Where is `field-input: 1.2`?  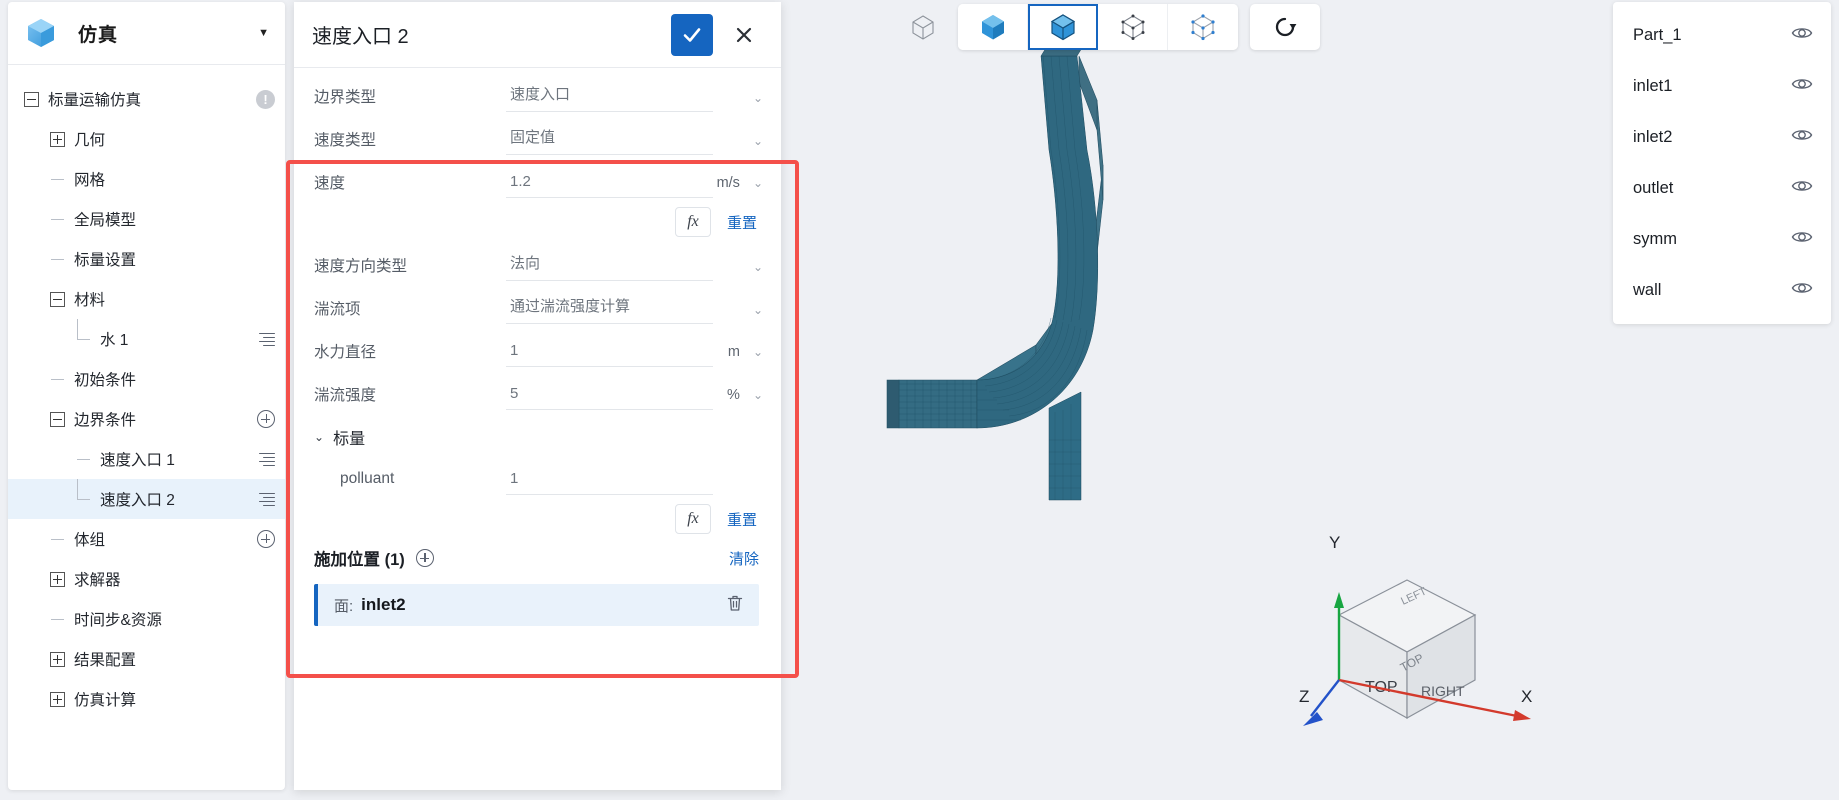
field-input: 1.2 is located at coordinates (609, 185).